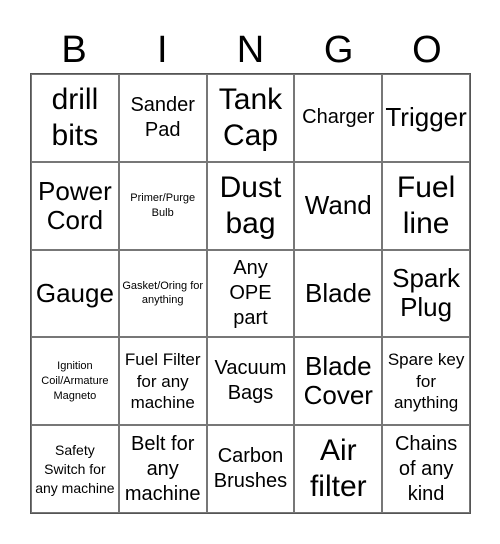  Describe the element at coordinates (162, 118) in the screenshot. I see `bingo-cell: Sander Pad` at that location.